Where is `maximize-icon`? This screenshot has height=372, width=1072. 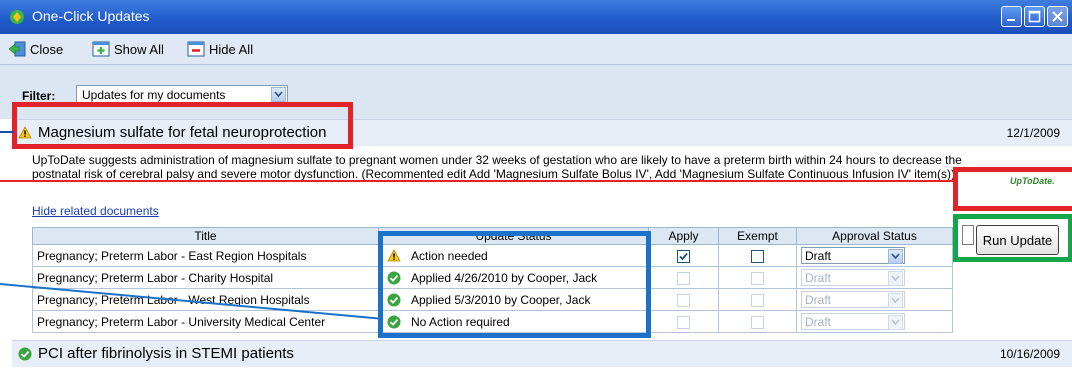
maximize-icon is located at coordinates (1034, 16).